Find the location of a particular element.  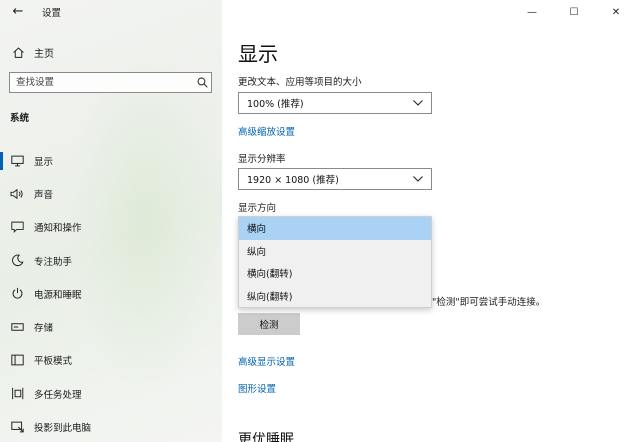

minimize-button: — is located at coordinates (532, 12).